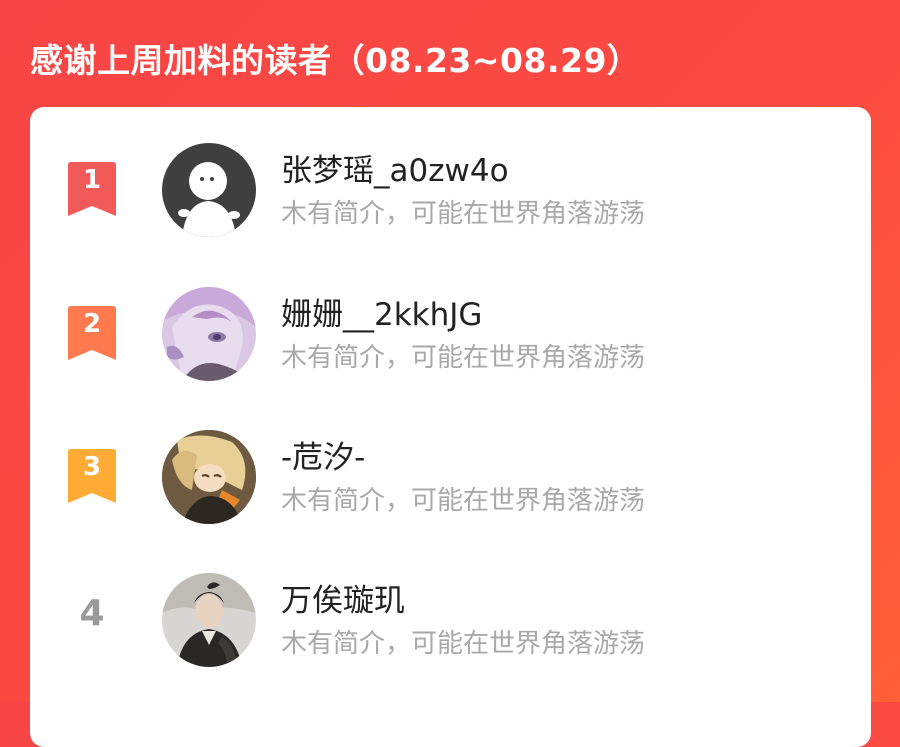 The width and height of the screenshot is (900, 747). I want to click on anime-girl-avatar, so click(209, 334).